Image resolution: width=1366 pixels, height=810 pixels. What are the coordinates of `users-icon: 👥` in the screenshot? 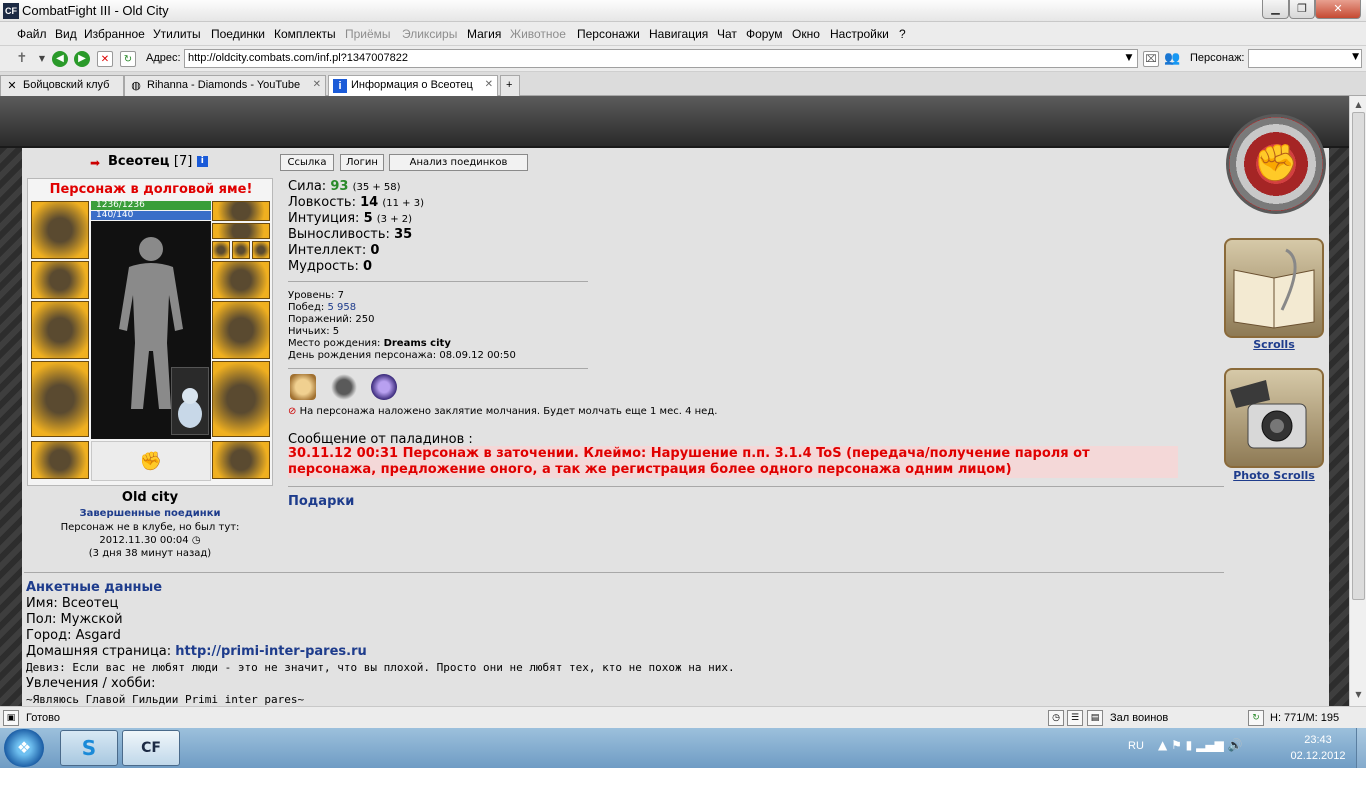 It's located at (1172, 59).